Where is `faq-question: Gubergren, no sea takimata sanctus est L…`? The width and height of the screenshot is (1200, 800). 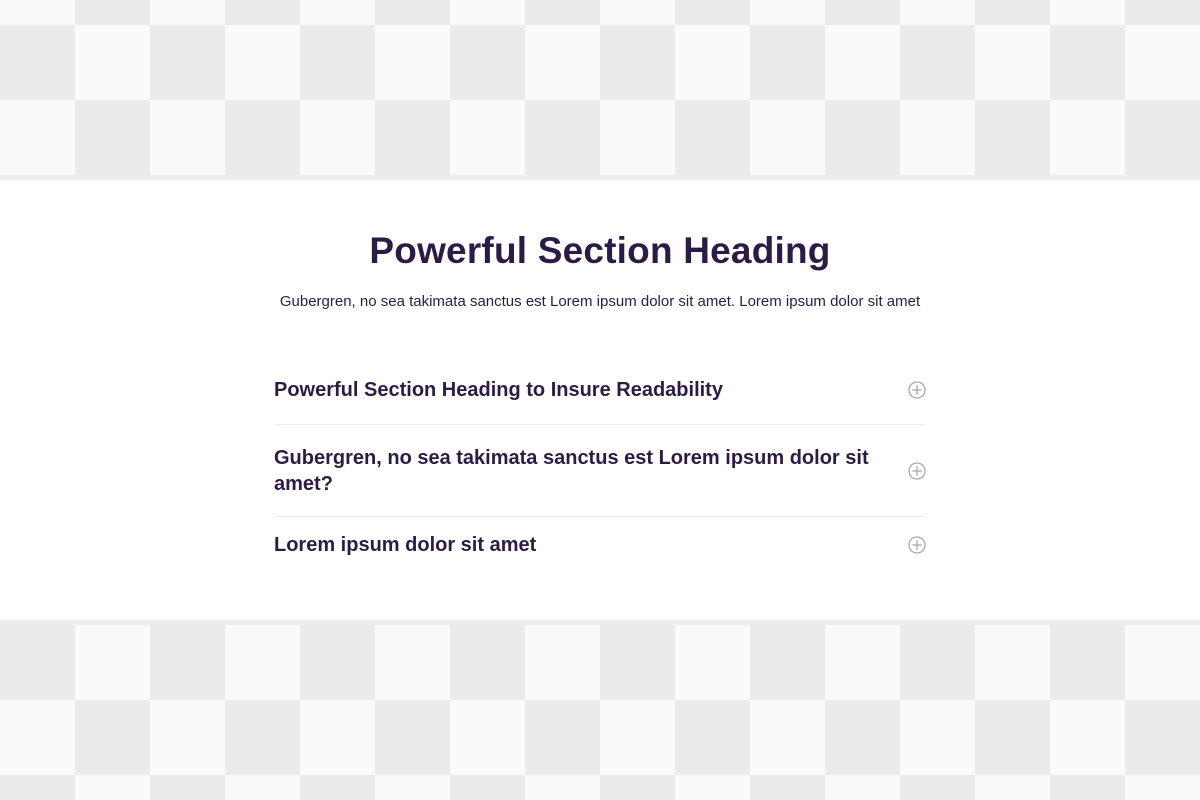
faq-question: Gubergren, no sea takimata sanctus est L… is located at coordinates (571, 470).